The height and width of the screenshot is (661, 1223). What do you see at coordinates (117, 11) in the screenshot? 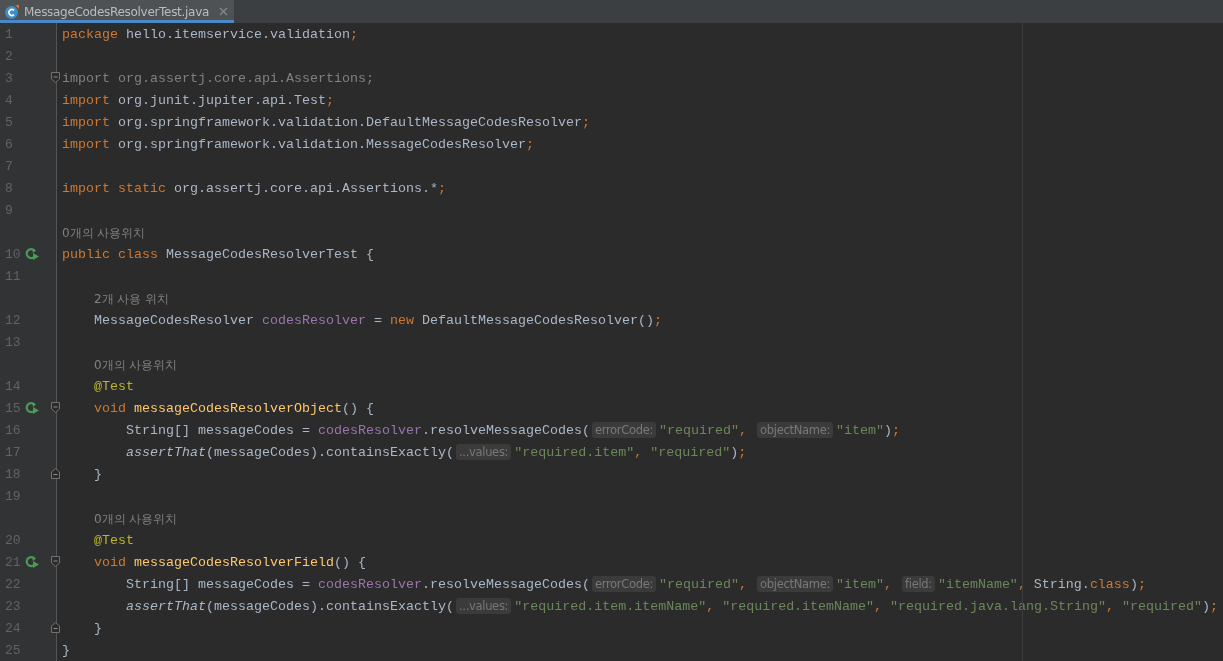
I see `editor-tab: MessageCodesResolverTest.java` at bounding box center [117, 11].